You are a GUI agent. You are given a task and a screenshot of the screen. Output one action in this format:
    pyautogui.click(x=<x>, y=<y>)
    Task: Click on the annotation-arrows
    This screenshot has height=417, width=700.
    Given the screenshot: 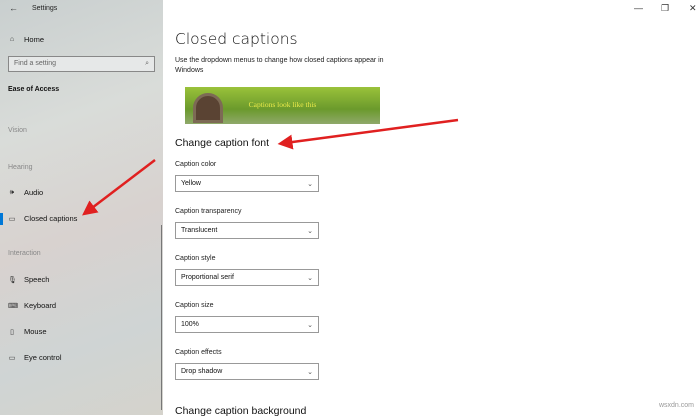 What is the action you would take?
    pyautogui.click(x=270, y=167)
    